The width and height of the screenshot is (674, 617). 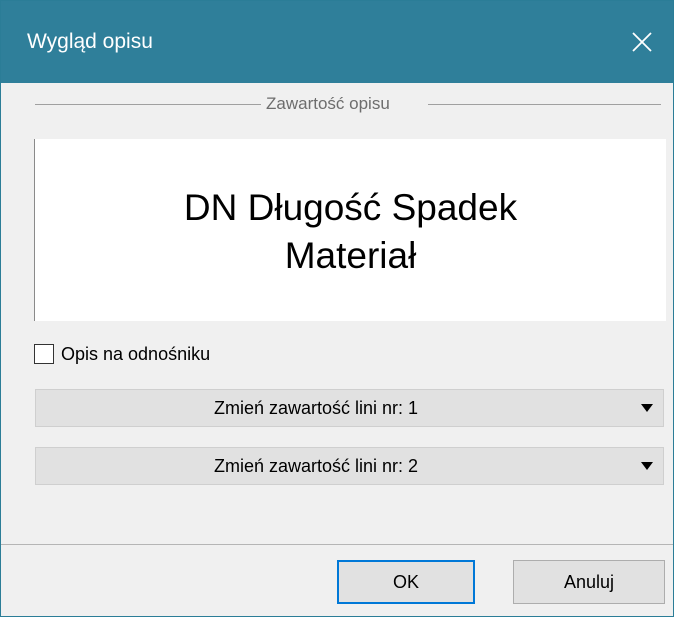 What do you see at coordinates (135, 354) in the screenshot?
I see `checkbox-label: Opis na odnośniku` at bounding box center [135, 354].